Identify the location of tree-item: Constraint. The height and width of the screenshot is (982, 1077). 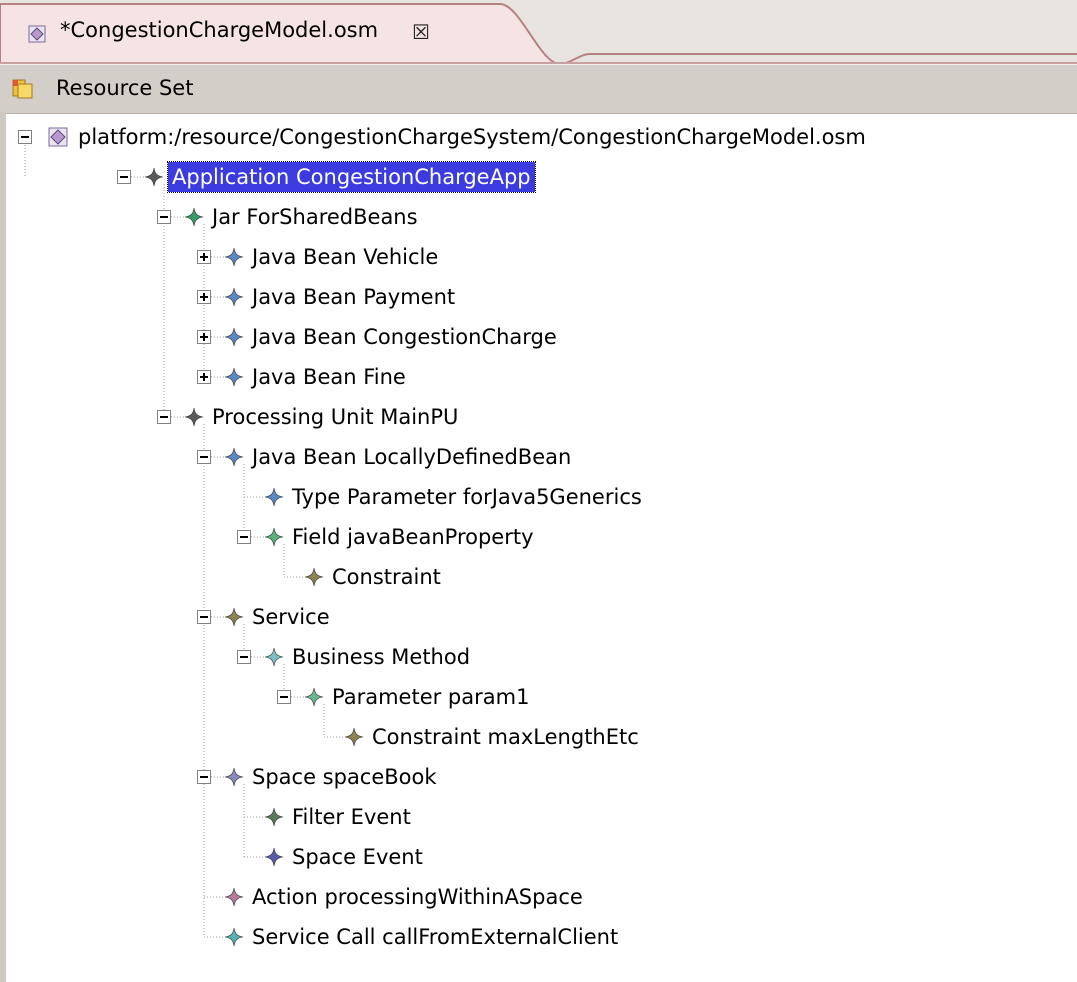
(536, 577).